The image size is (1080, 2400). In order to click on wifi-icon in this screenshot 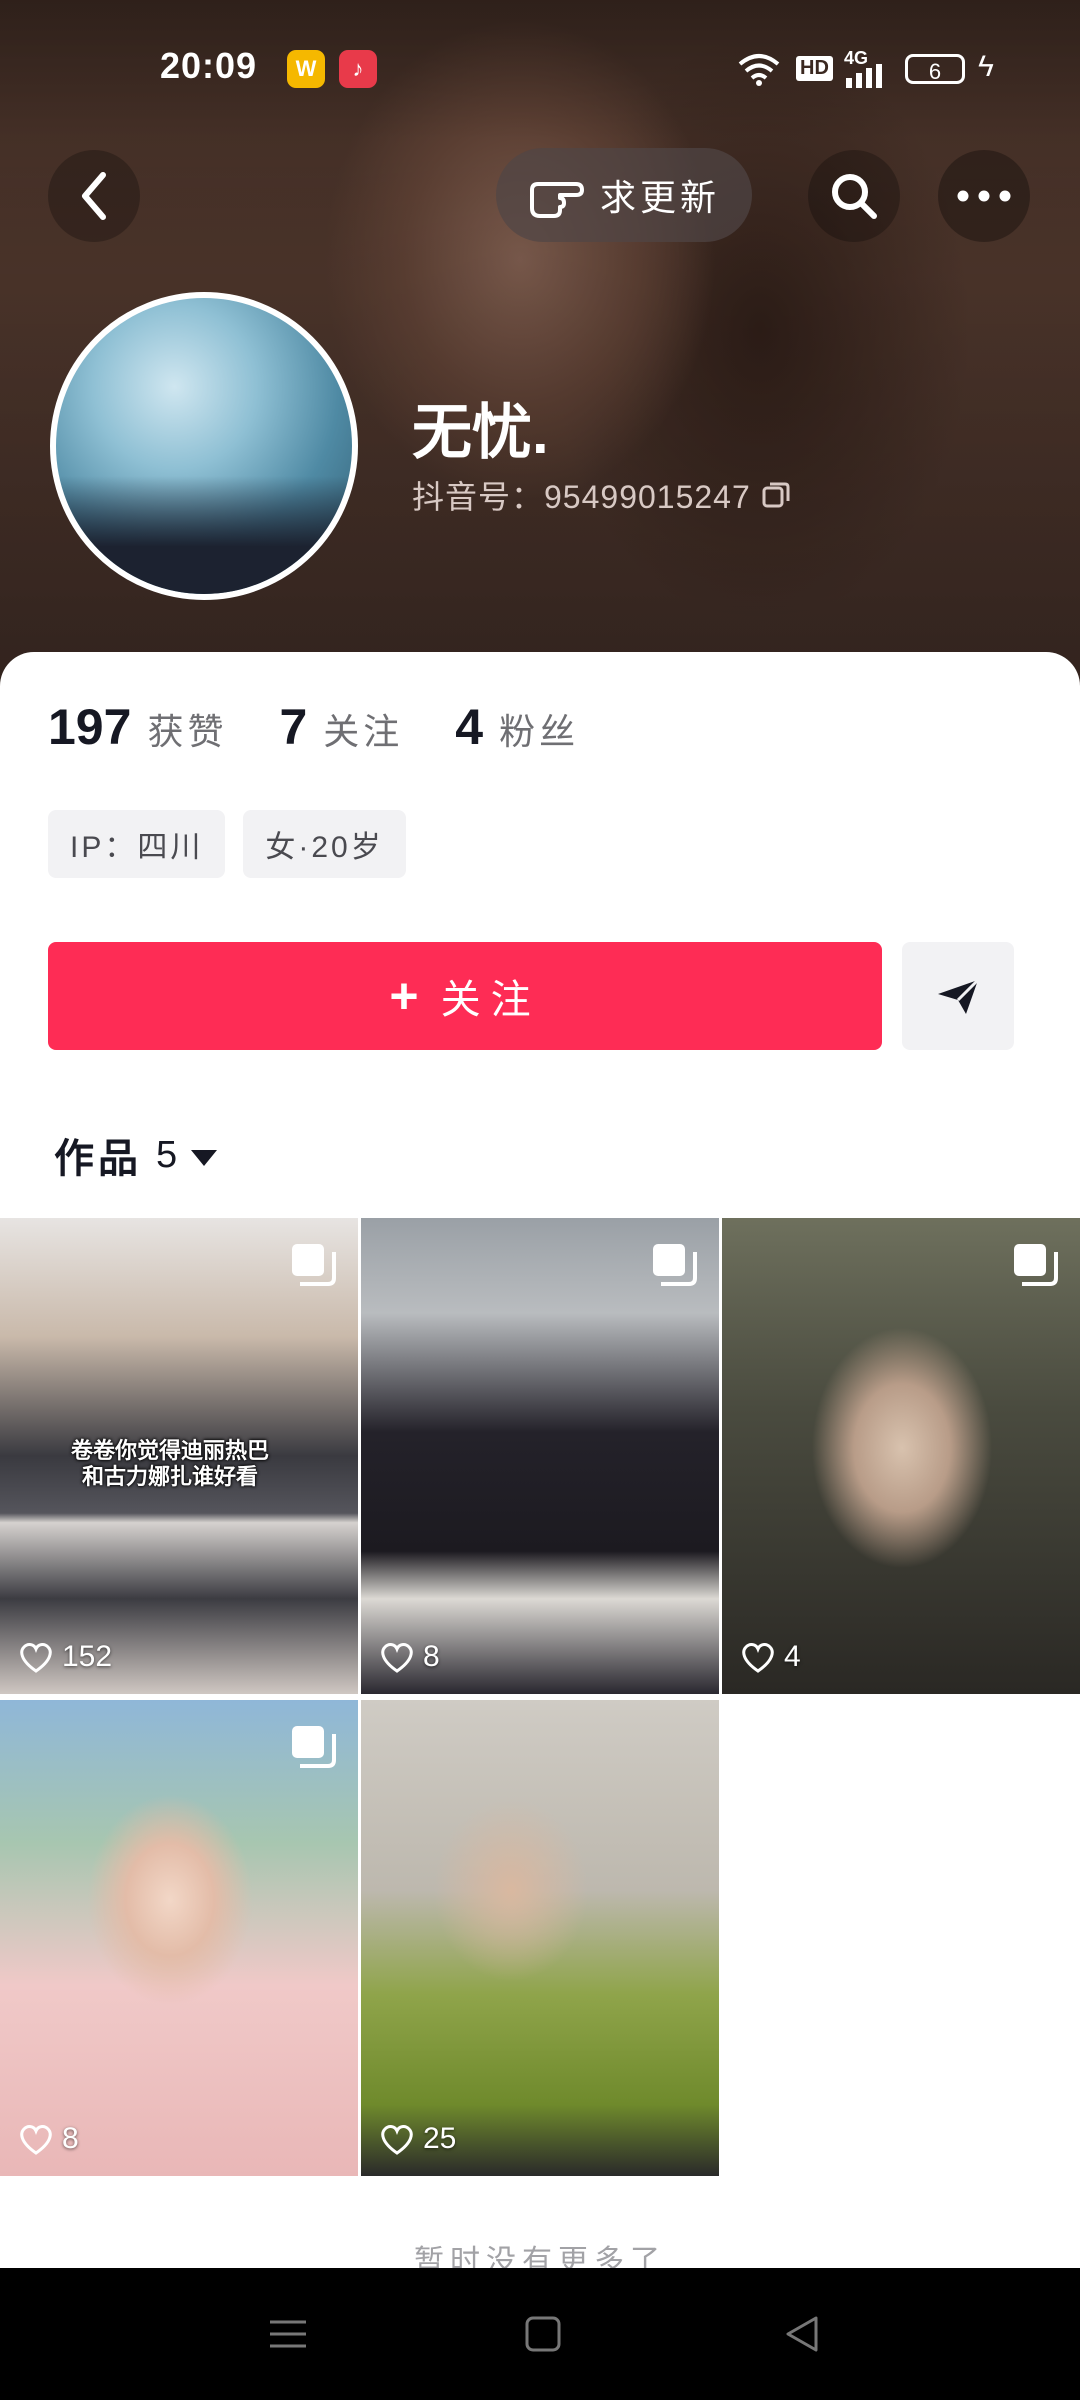, I will do `click(759, 70)`.